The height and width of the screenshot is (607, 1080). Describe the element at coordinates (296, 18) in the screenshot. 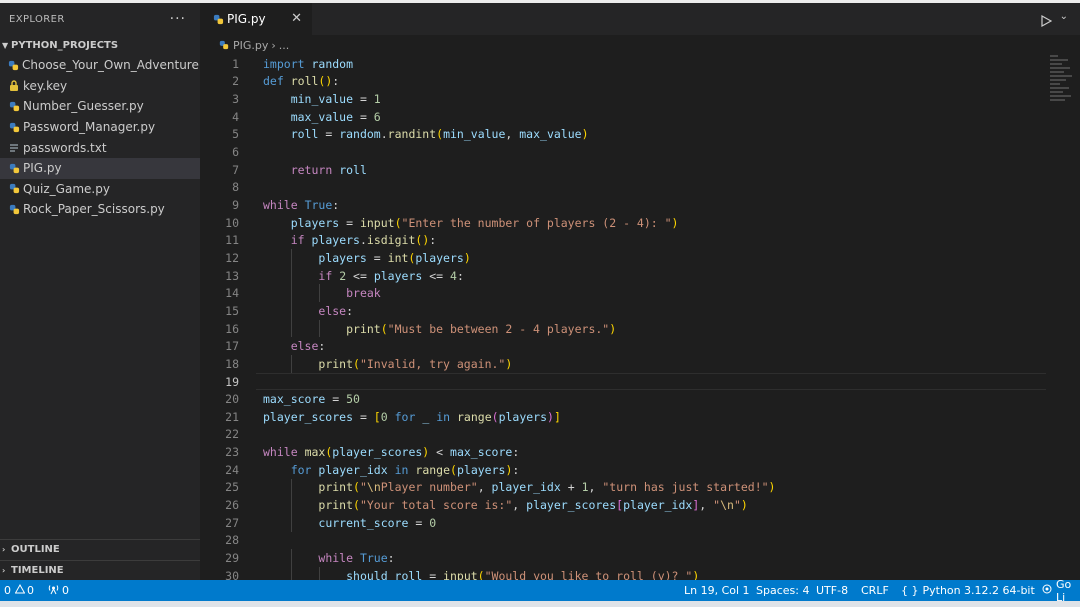

I see `close-icon: ✕` at that location.